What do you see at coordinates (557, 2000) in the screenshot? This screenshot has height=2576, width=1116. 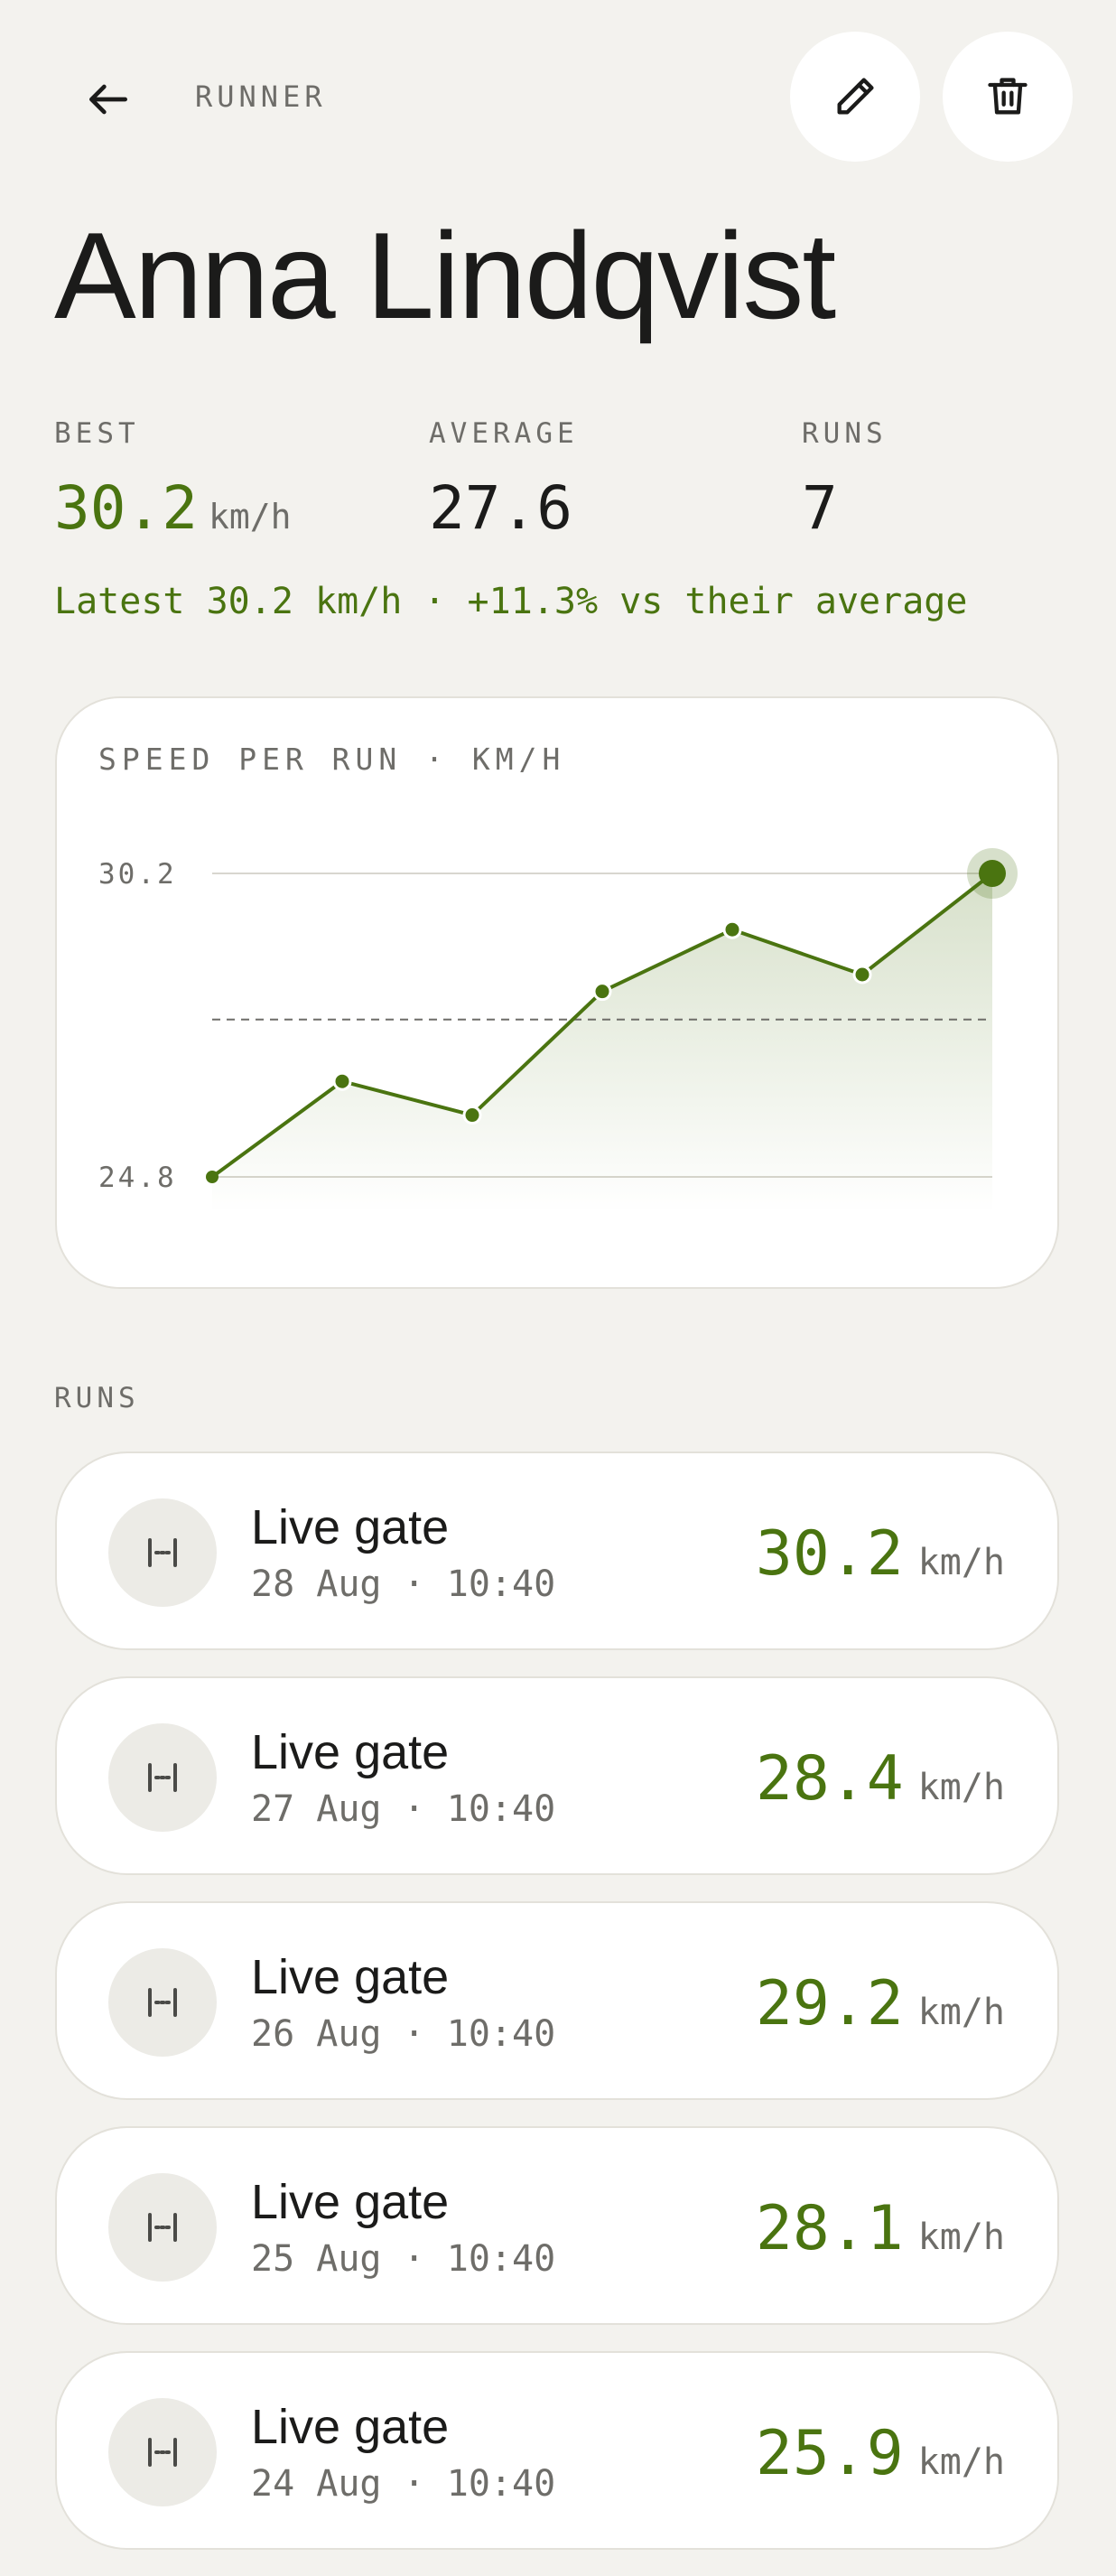 I see `run-row: Live gate 26 Aug · 10:40 29.2 km/h` at bounding box center [557, 2000].